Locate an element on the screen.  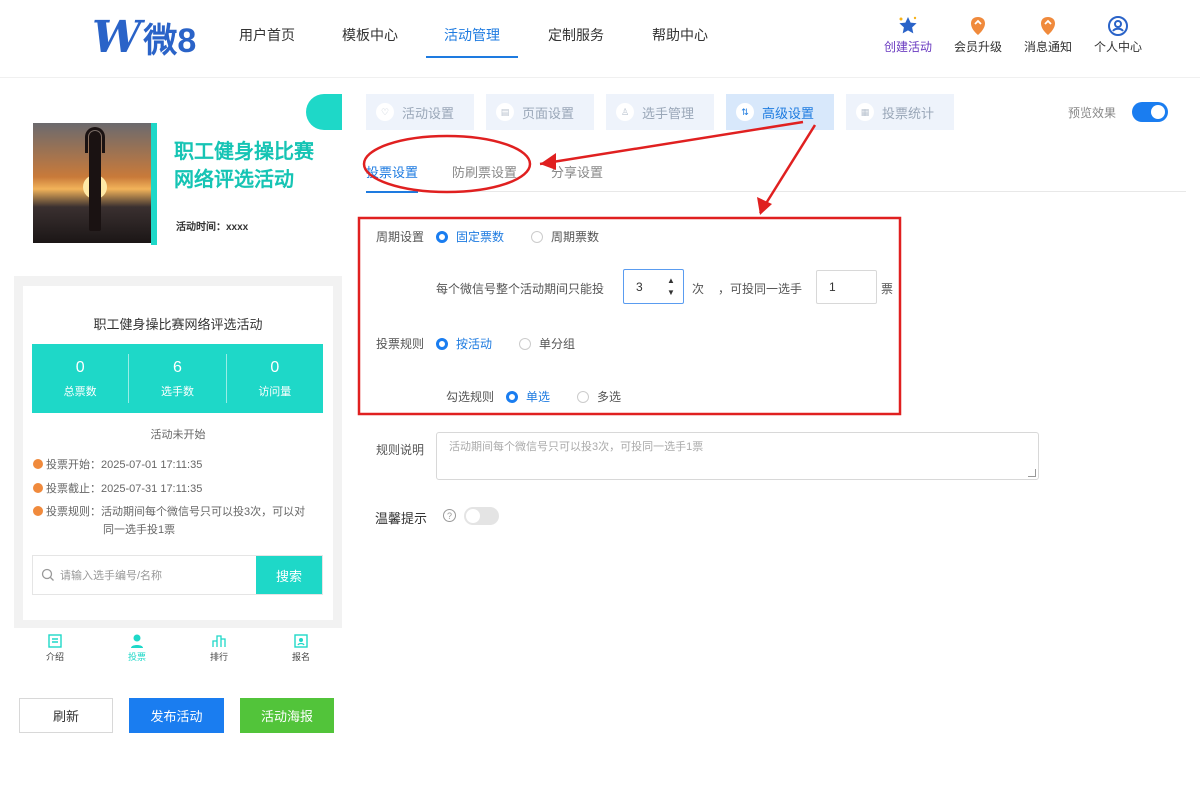
yoga-person-silhouette is located at coordinates (95, 181).